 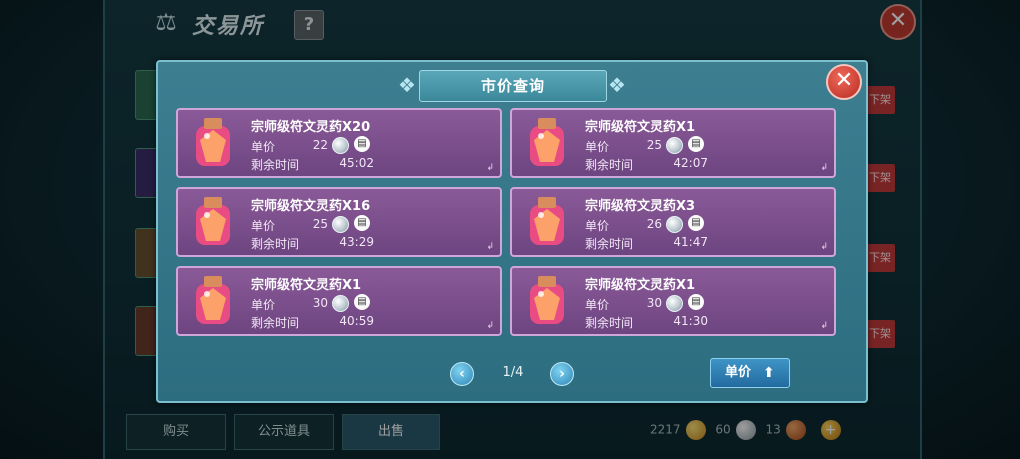 I want to click on time-left-value: 40:59, so click(x=356, y=321).